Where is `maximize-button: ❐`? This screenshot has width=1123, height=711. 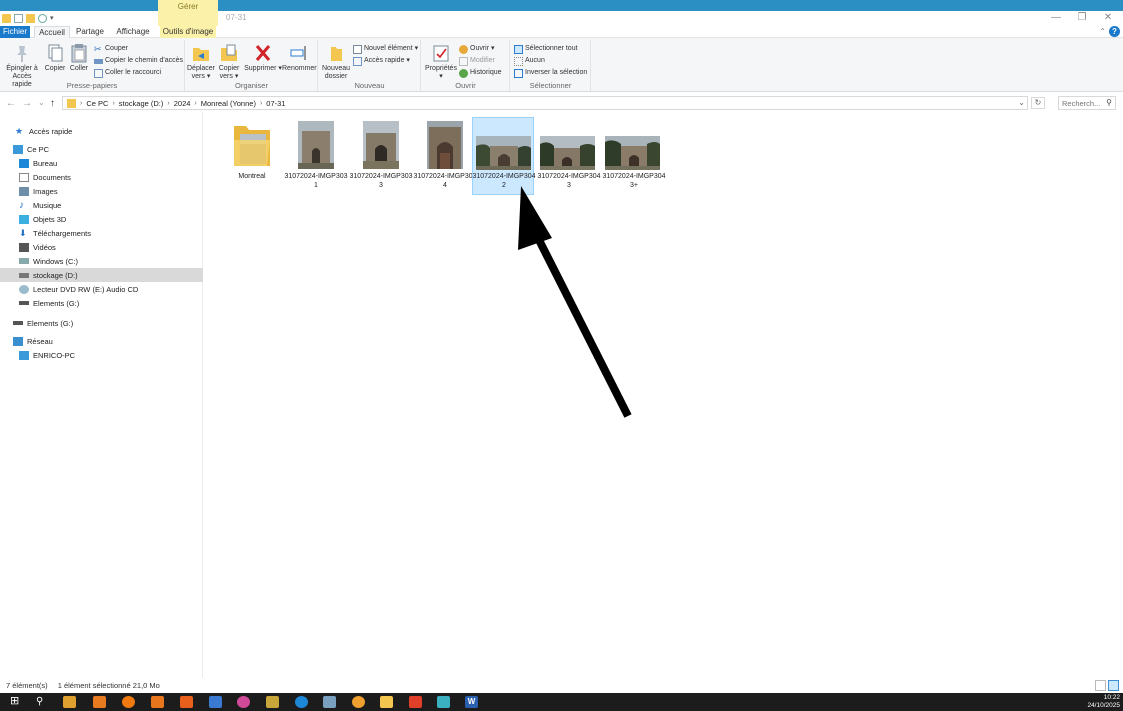 maximize-button: ❐ is located at coordinates (1082, 18).